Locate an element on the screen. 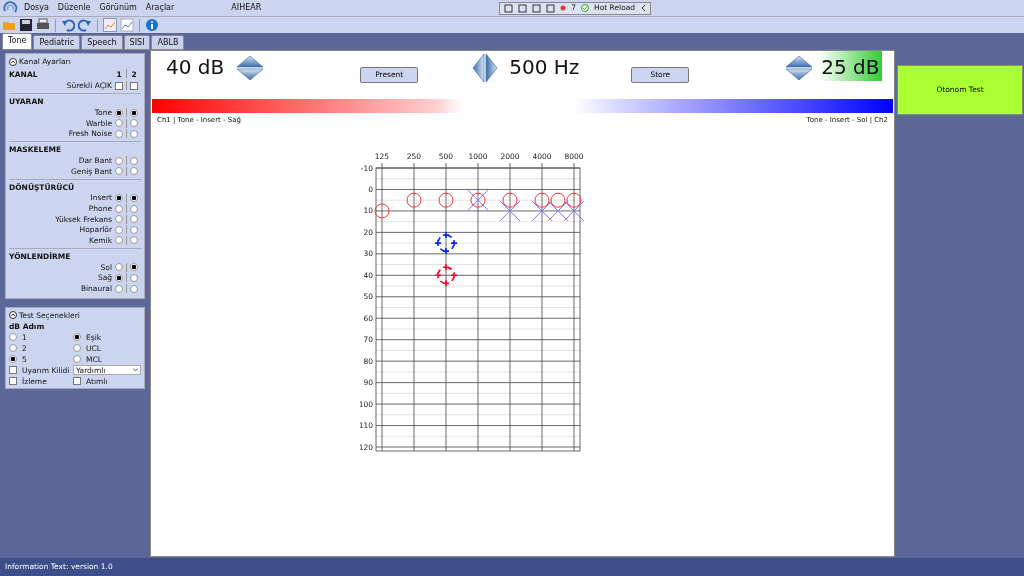  check-icon is located at coordinates (585, 8).